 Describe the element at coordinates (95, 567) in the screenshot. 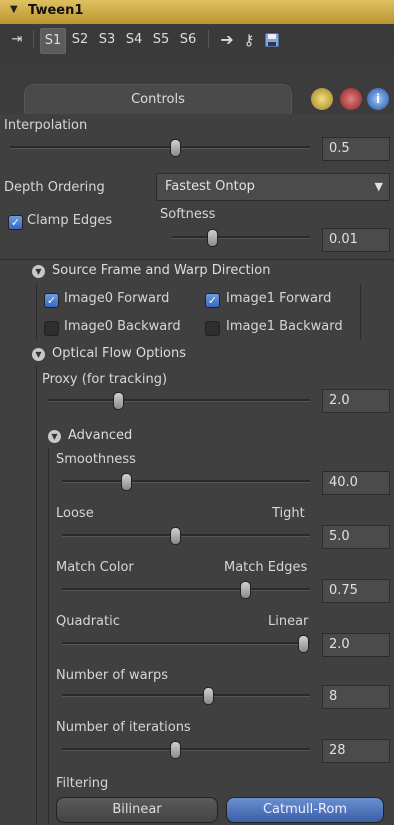

I see `match-color-label: Match Color` at that location.